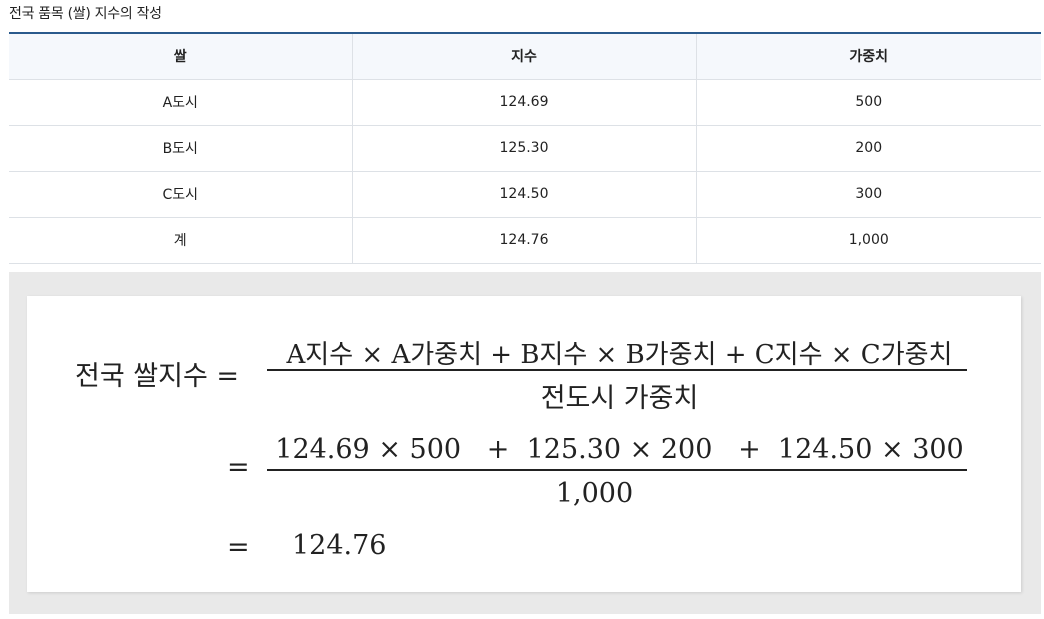  Describe the element at coordinates (180, 148) in the screenshot. I see `cell-city: B도시` at that location.